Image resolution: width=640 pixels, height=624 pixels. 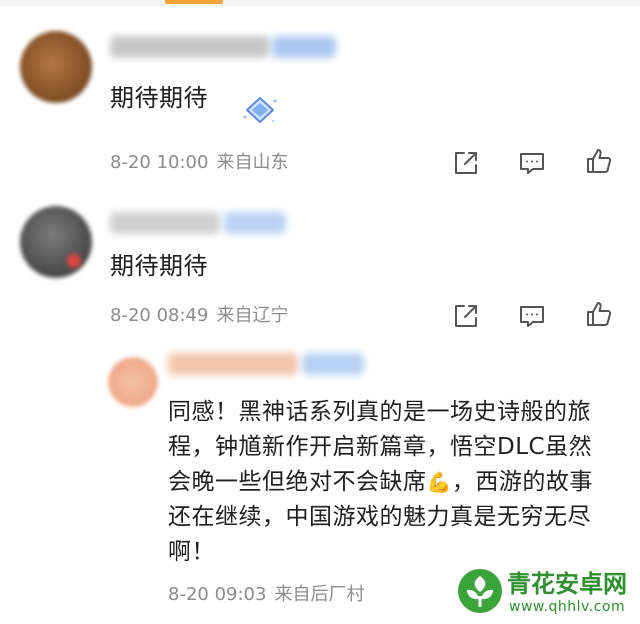 What do you see at coordinates (74, 261) in the screenshot?
I see `avatar-badge` at bounding box center [74, 261].